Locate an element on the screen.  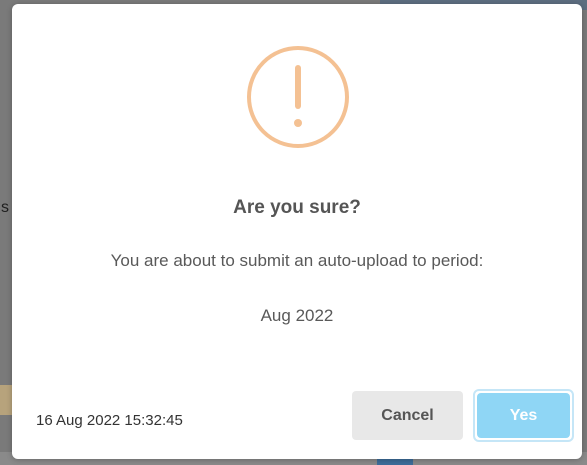
background-text-fragment: s is located at coordinates (5, 207).